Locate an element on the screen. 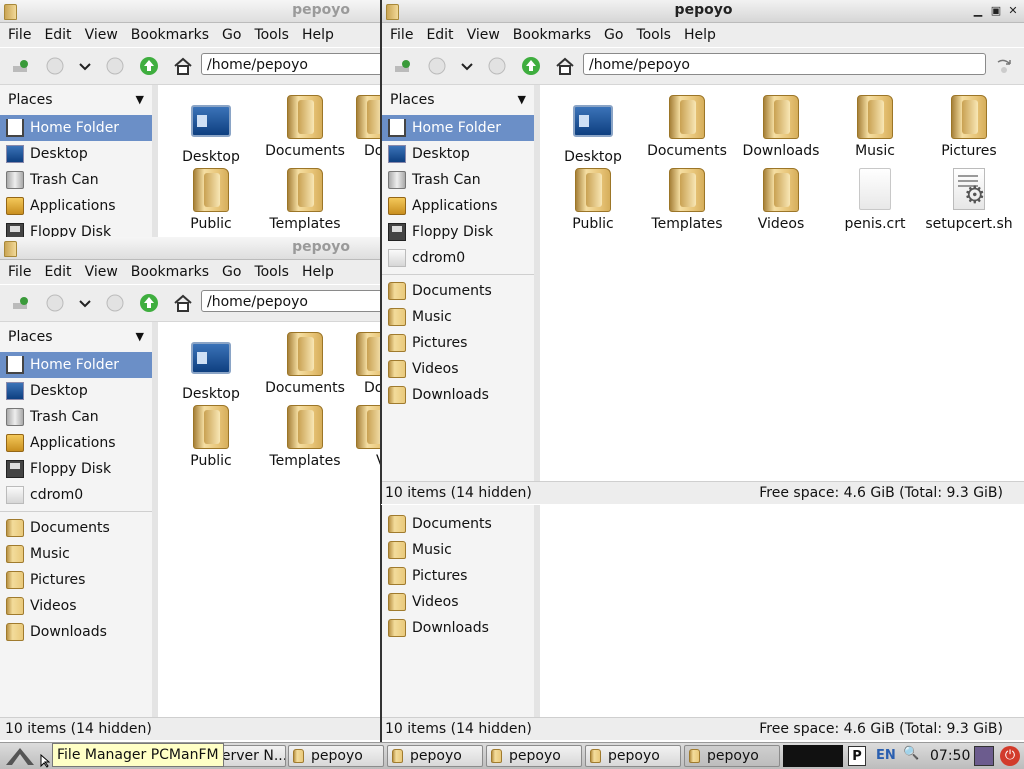 The height and width of the screenshot is (769, 1024). title-bar: pepoyo ▁ ▣ ✕ is located at coordinates (703, 11).